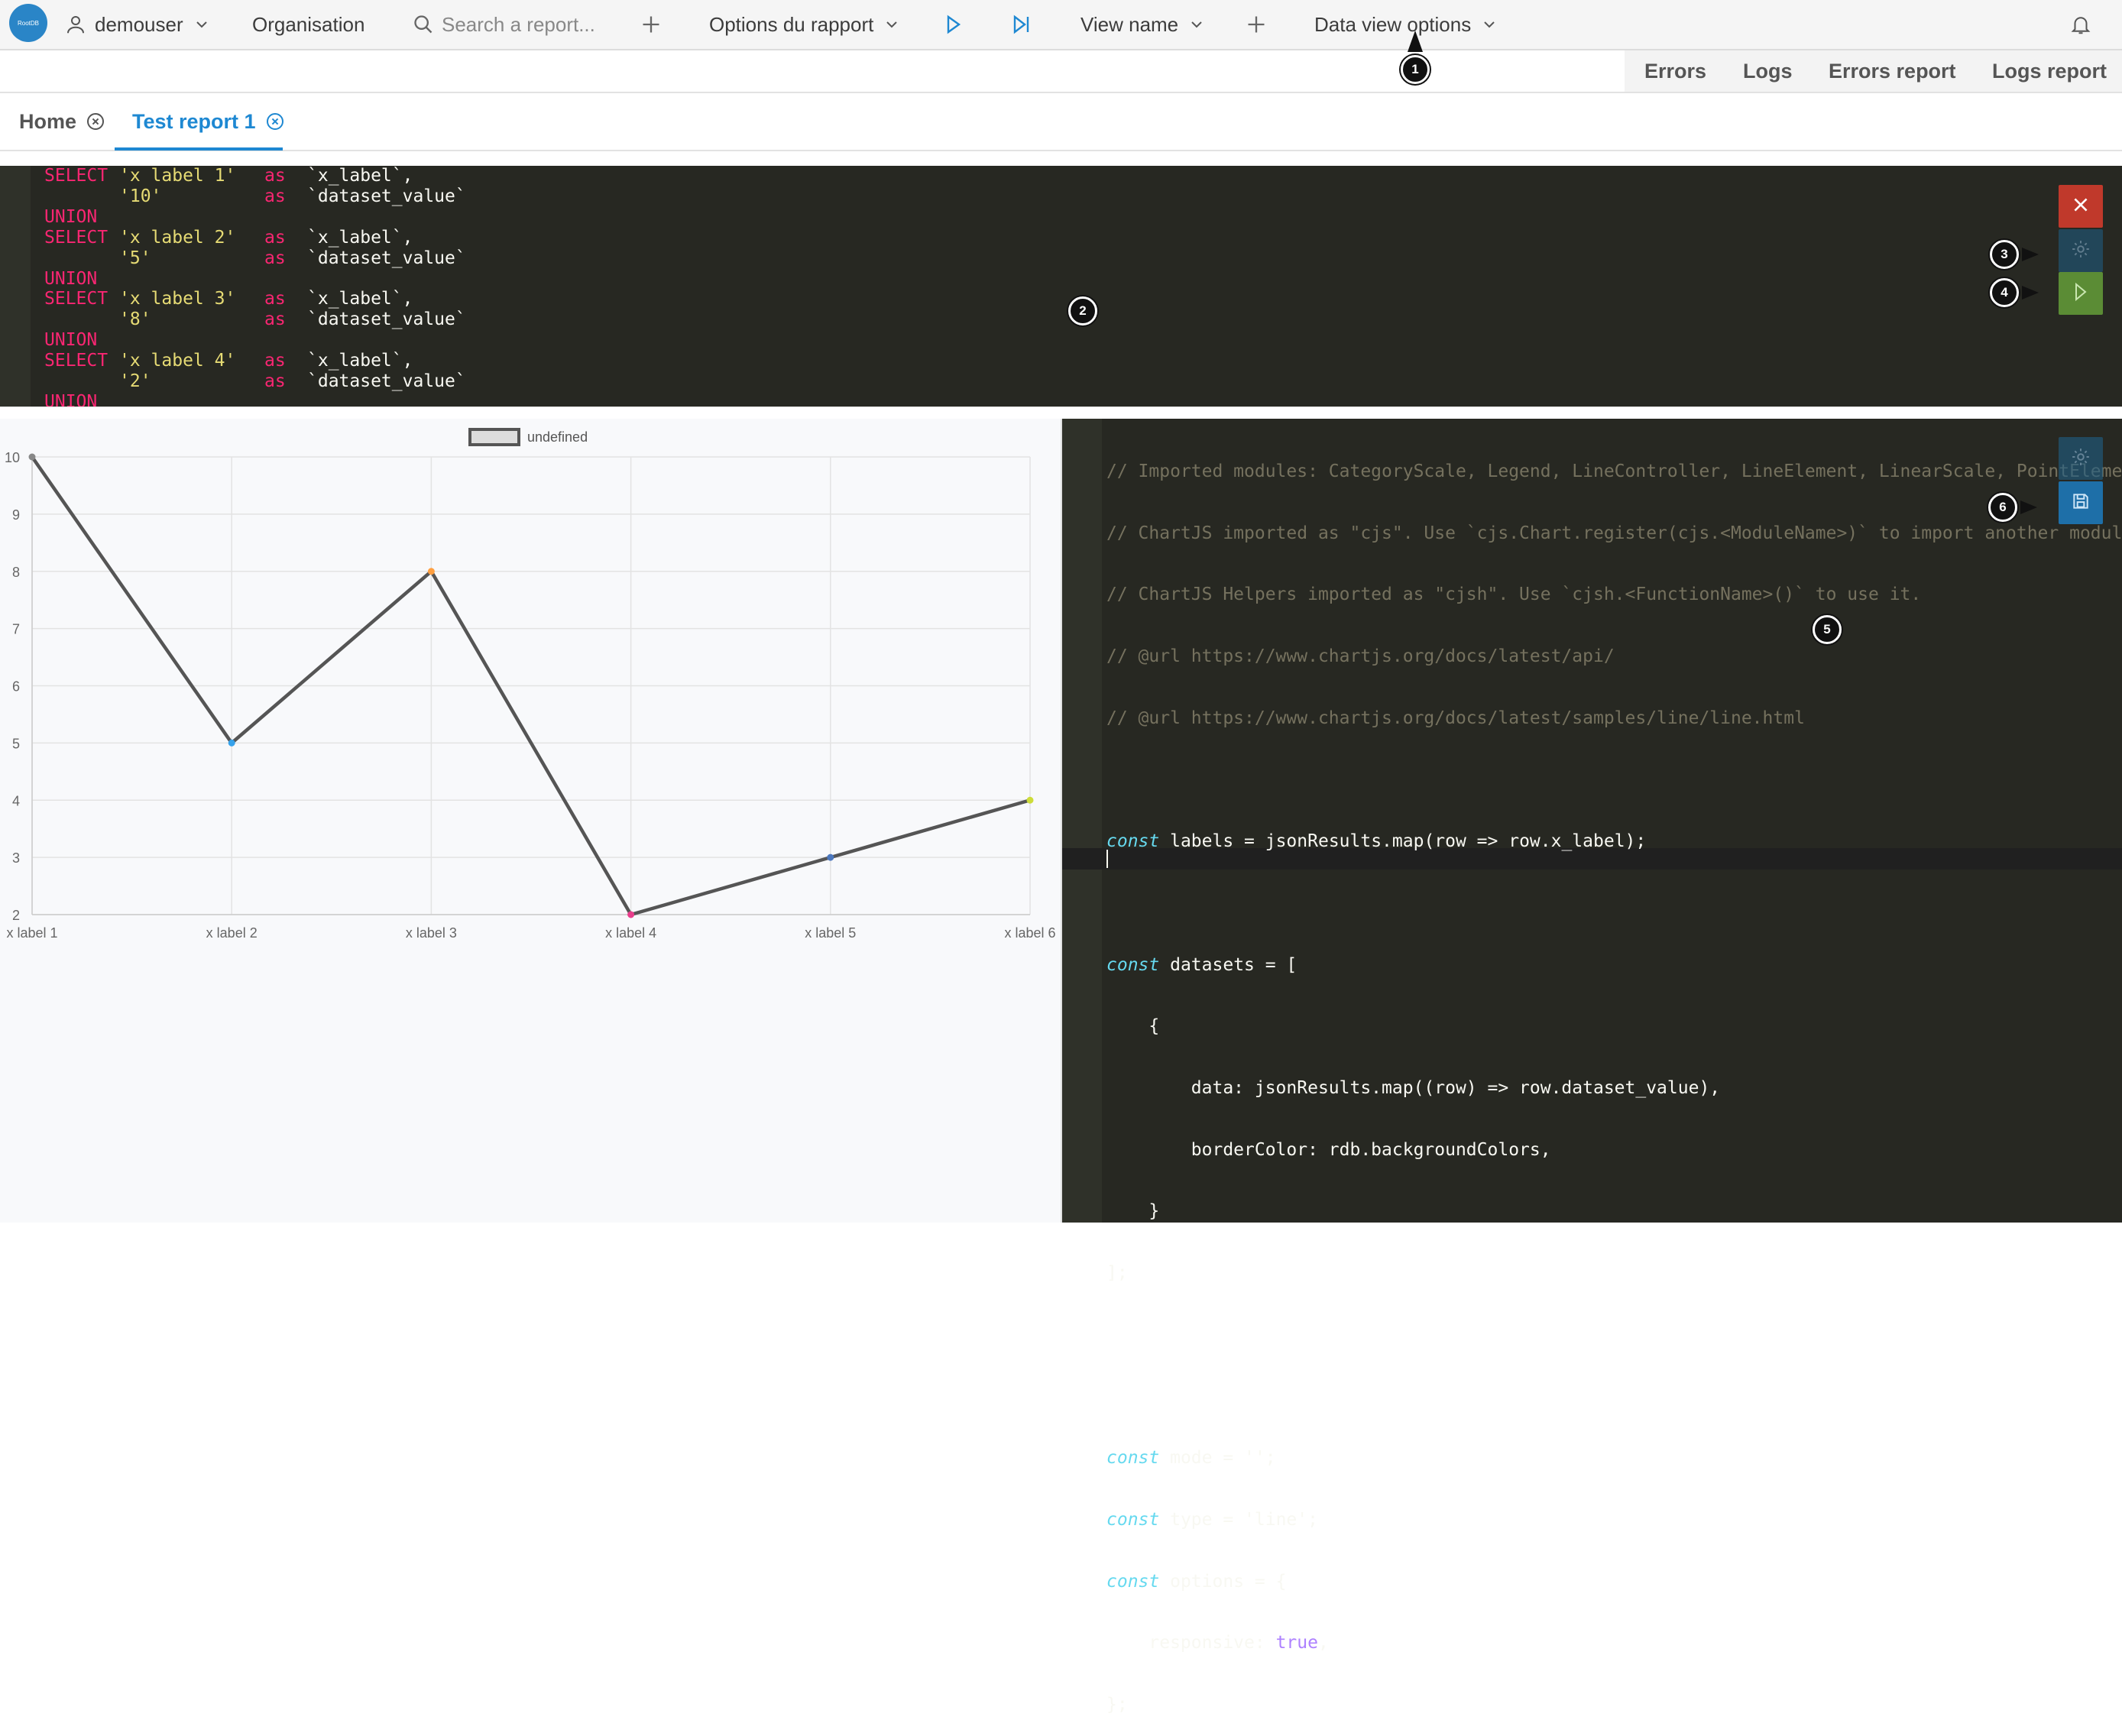 This screenshot has height=1736, width=2122. I want to click on chevron-down-icon, so click(1489, 25).